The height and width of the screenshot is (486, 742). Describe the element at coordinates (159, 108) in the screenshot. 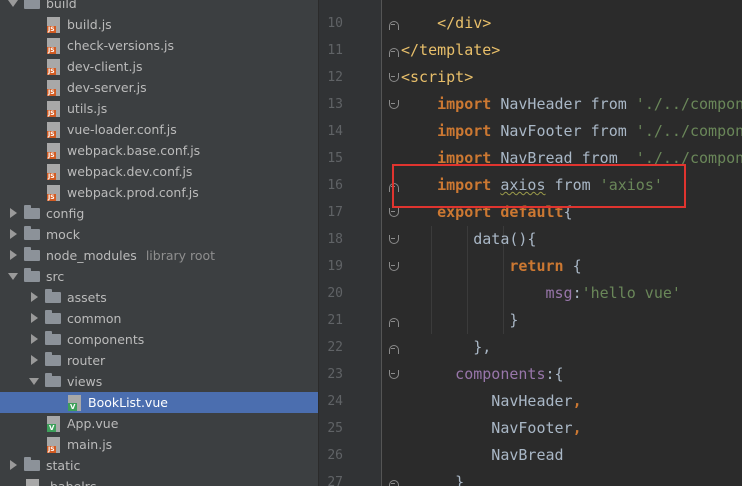

I see `tree-file-utils-js: utils.js` at that location.